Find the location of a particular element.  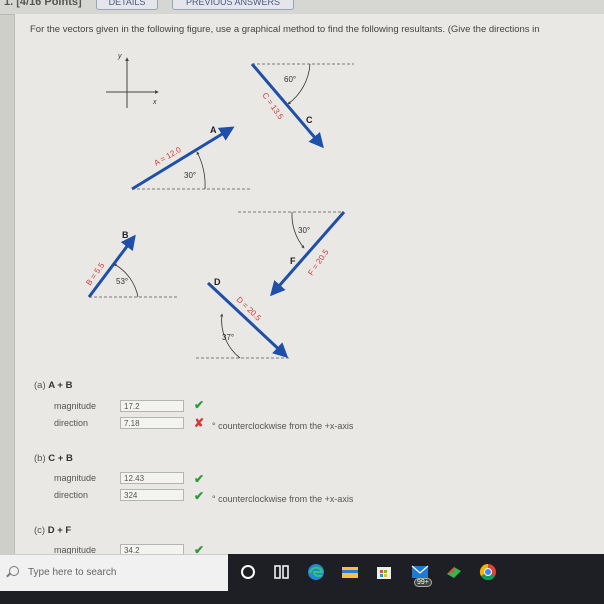

vector-f-label: F is located at coordinates (293, 261).